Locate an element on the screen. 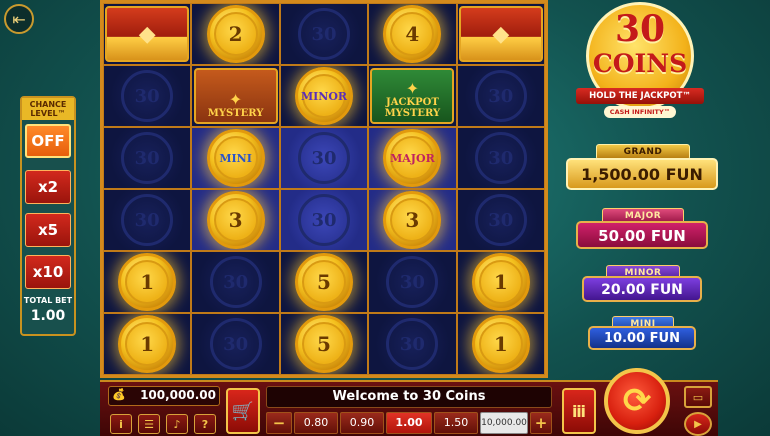 The image size is (770, 436). coin-symbol: 4 is located at coordinates (412, 34).